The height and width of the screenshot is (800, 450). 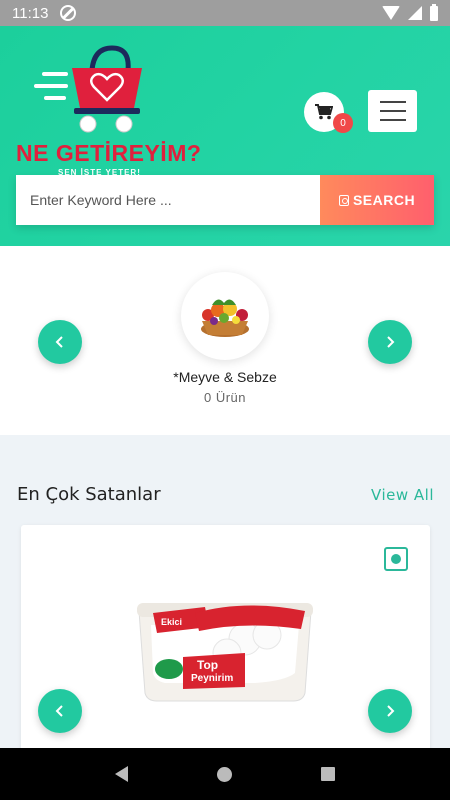 I want to click on category-product-count: 0 Ürün, so click(x=225, y=397).